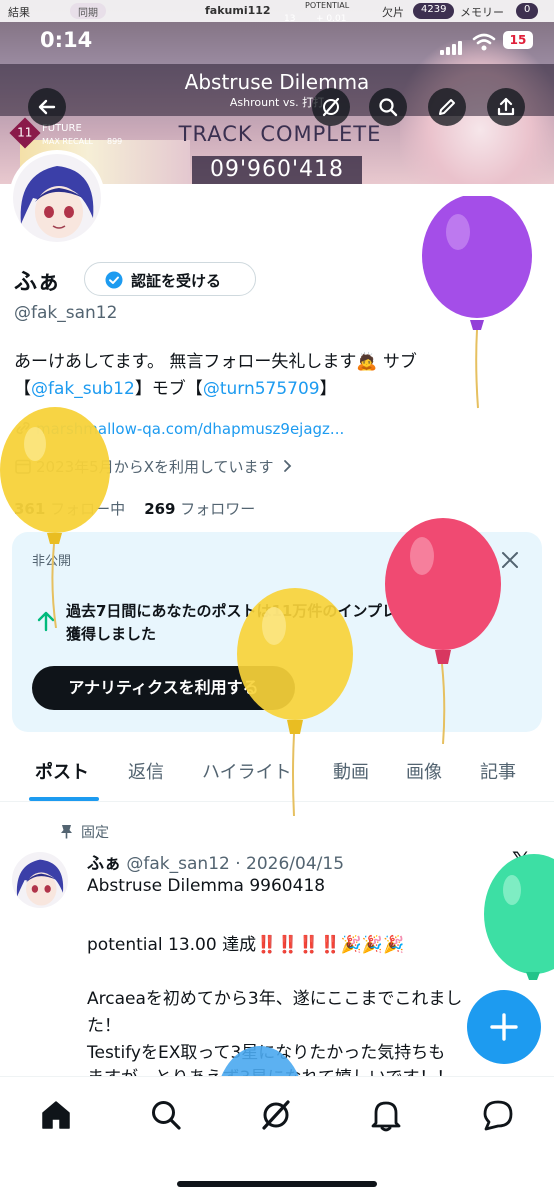  Describe the element at coordinates (104, 864) in the screenshot. I see `post-author-name: ふぁ` at that location.